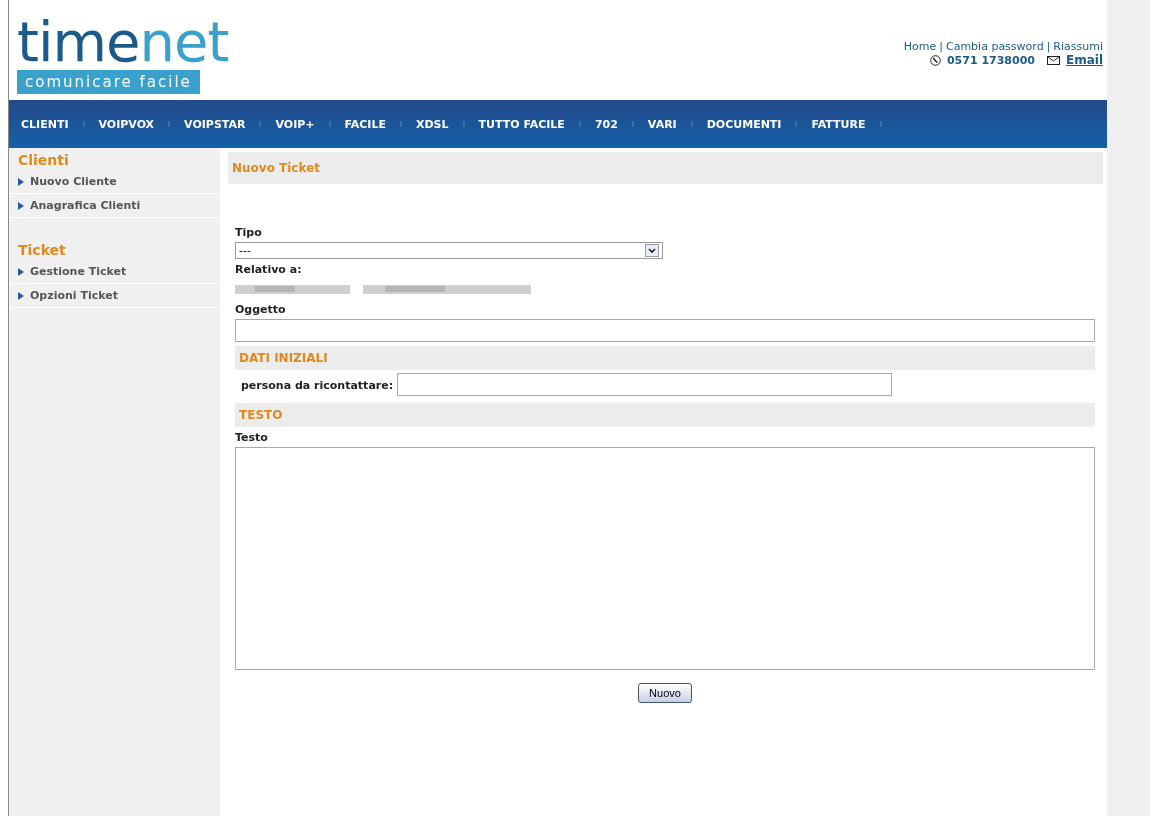 This screenshot has height=816, width=1150. What do you see at coordinates (126, 124) in the screenshot?
I see `nav-item: VOIPVOX` at bounding box center [126, 124].